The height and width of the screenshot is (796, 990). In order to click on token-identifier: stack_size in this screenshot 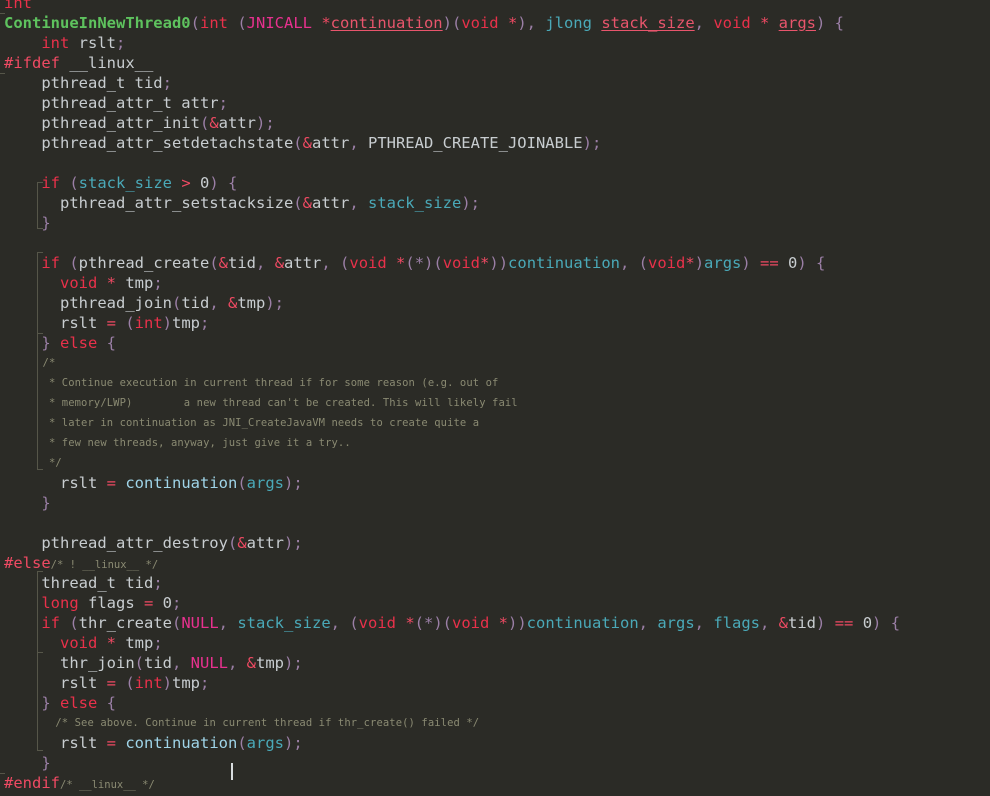, I will do `click(125, 183)`.